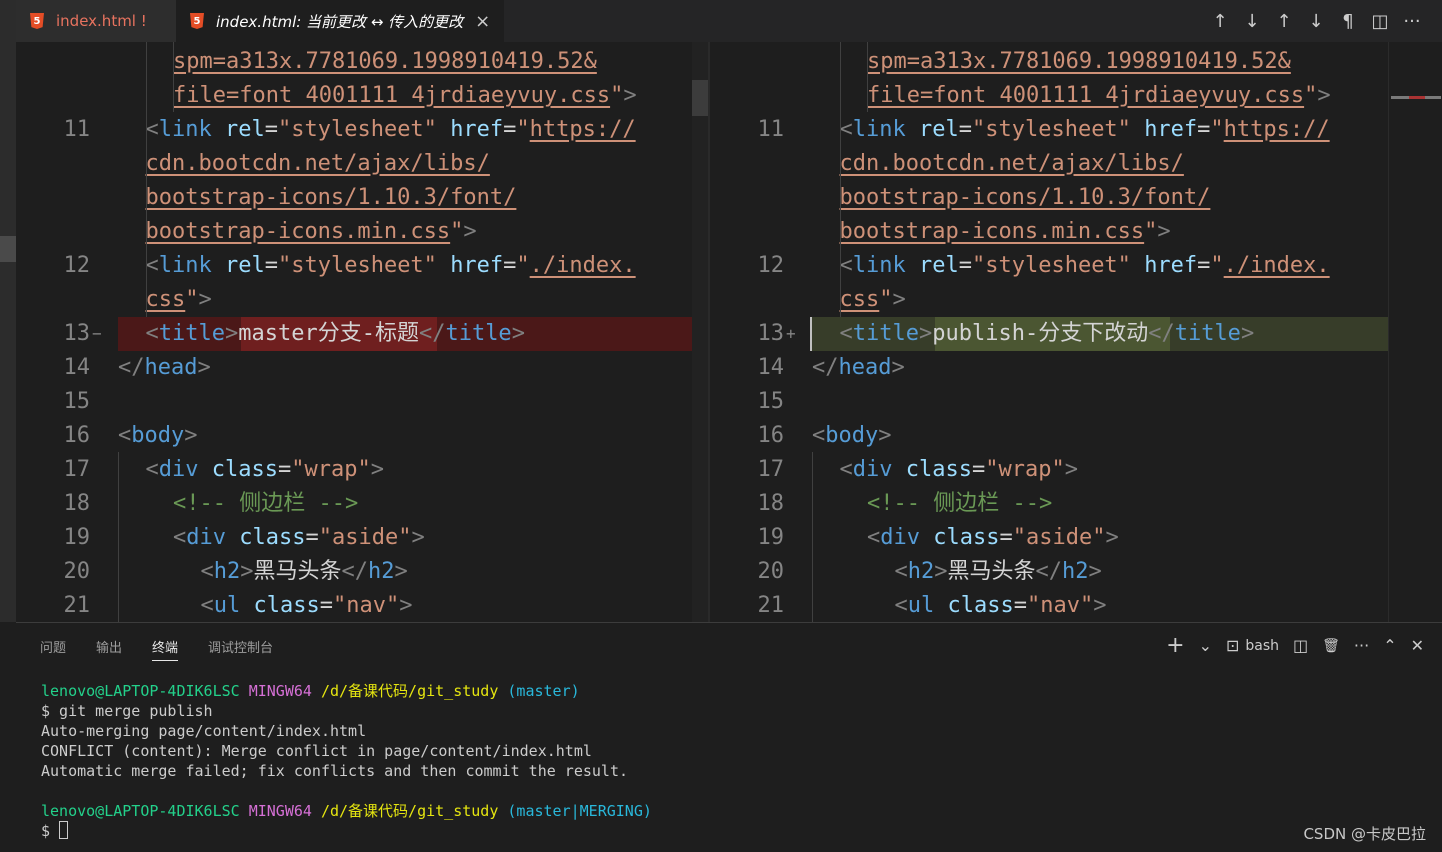  What do you see at coordinates (1415, 332) in the screenshot?
I see `minimap` at bounding box center [1415, 332].